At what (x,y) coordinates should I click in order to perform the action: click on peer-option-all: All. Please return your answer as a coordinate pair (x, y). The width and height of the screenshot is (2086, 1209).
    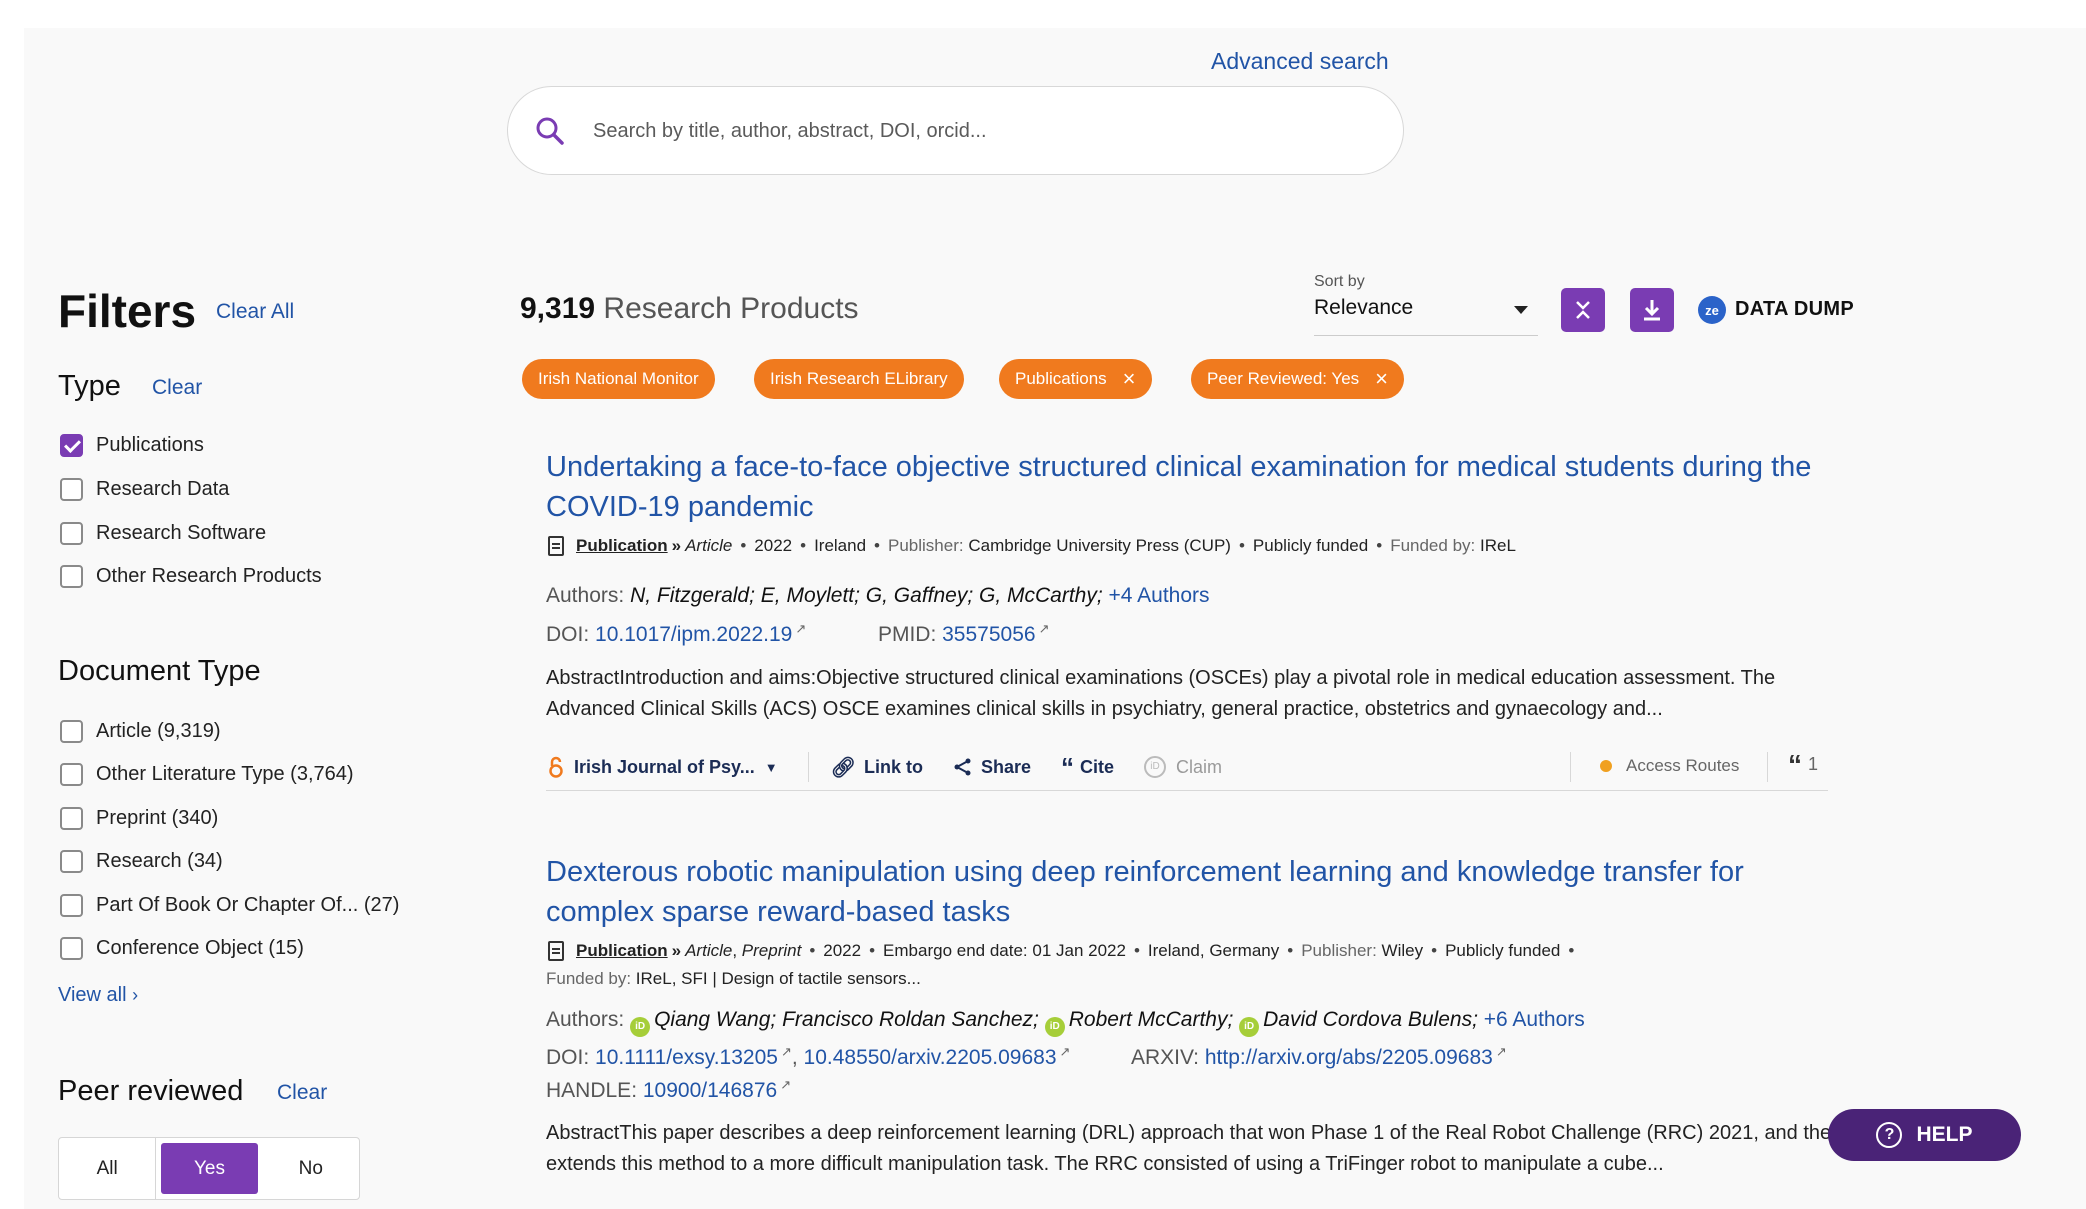
    Looking at the image, I should click on (108, 1168).